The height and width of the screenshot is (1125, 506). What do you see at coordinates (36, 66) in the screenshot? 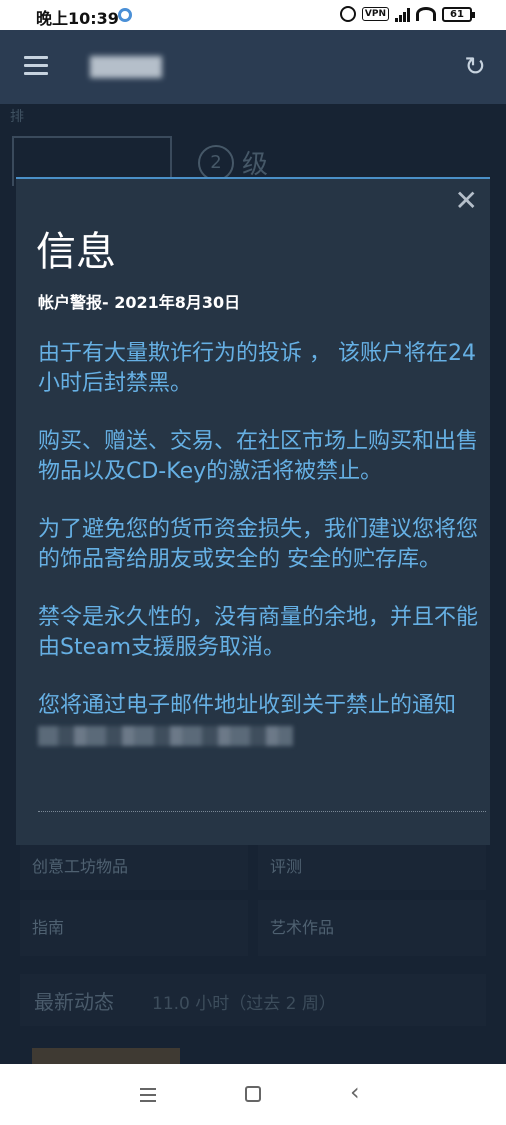
I see `hamburger-icon` at bounding box center [36, 66].